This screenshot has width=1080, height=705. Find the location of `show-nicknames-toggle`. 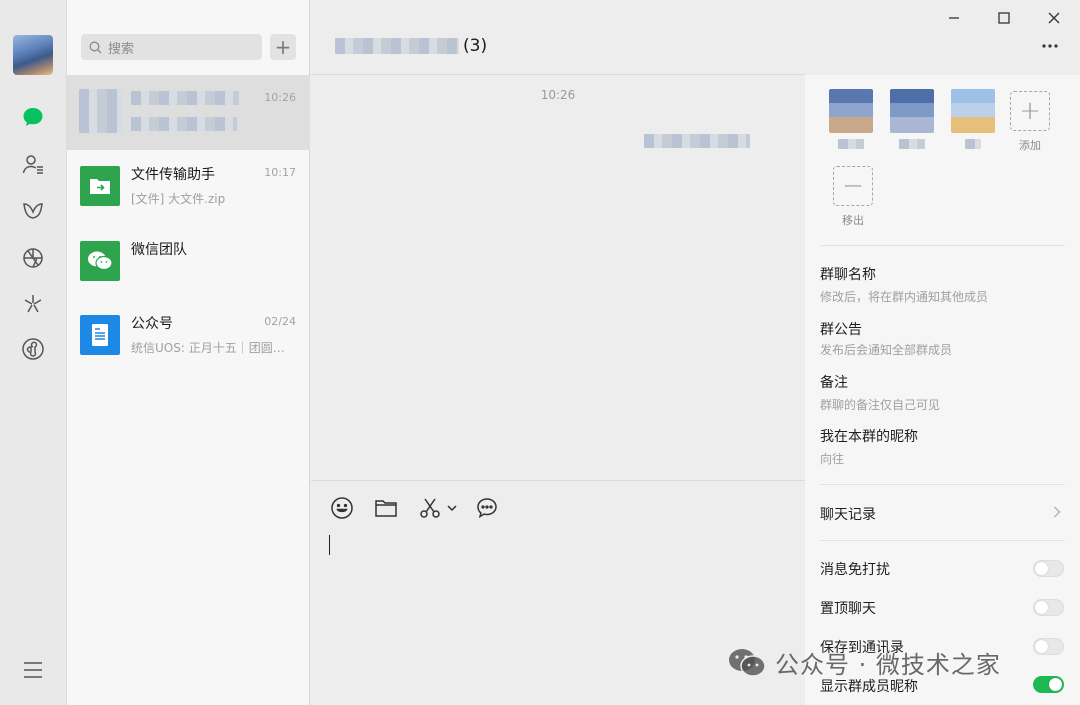

show-nicknames-toggle is located at coordinates (1048, 684).